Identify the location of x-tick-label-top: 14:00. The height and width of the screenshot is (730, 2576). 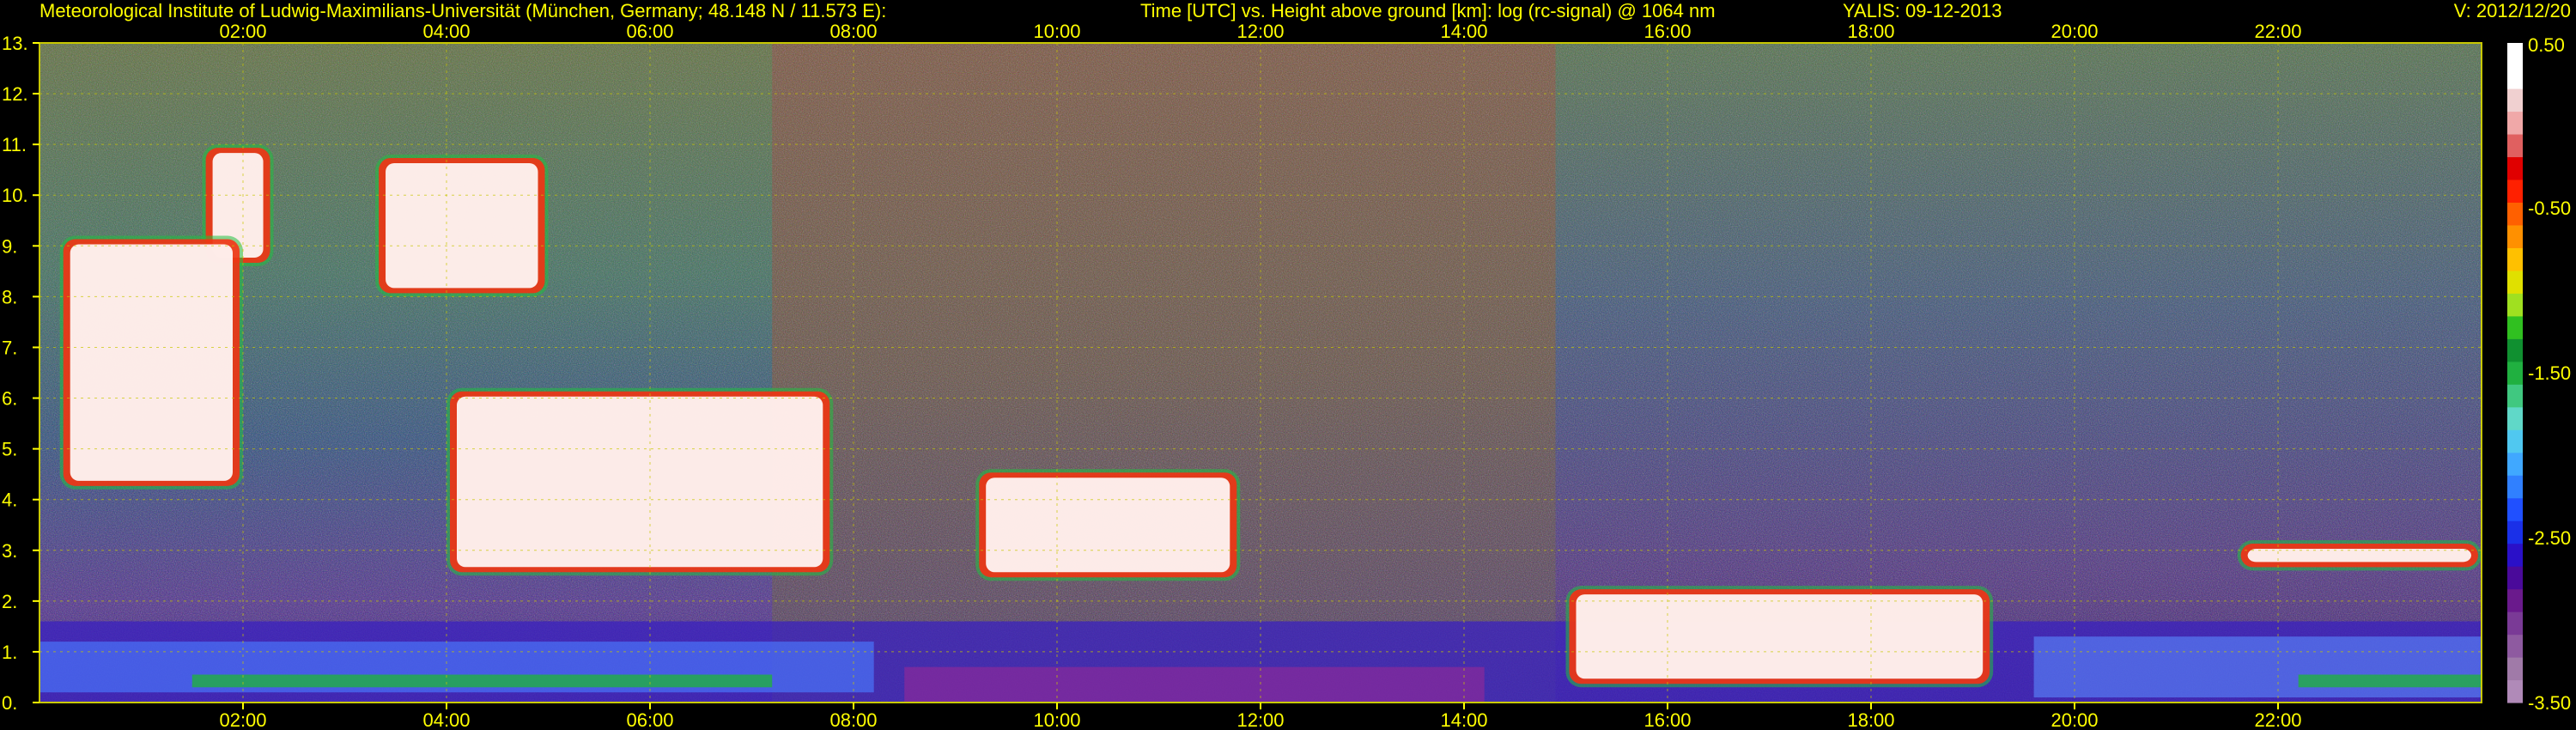
(1463, 31).